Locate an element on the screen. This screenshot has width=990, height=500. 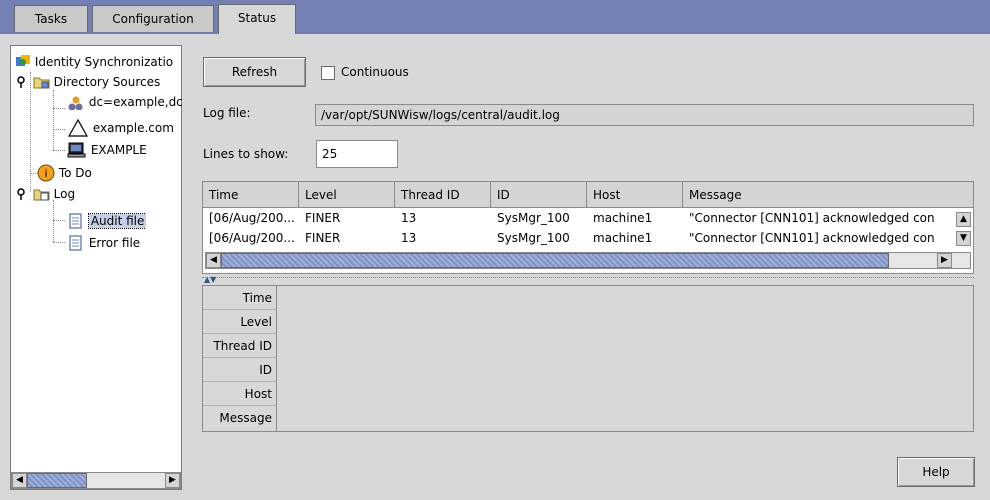
ldap-server-icon is located at coordinates (76, 102).